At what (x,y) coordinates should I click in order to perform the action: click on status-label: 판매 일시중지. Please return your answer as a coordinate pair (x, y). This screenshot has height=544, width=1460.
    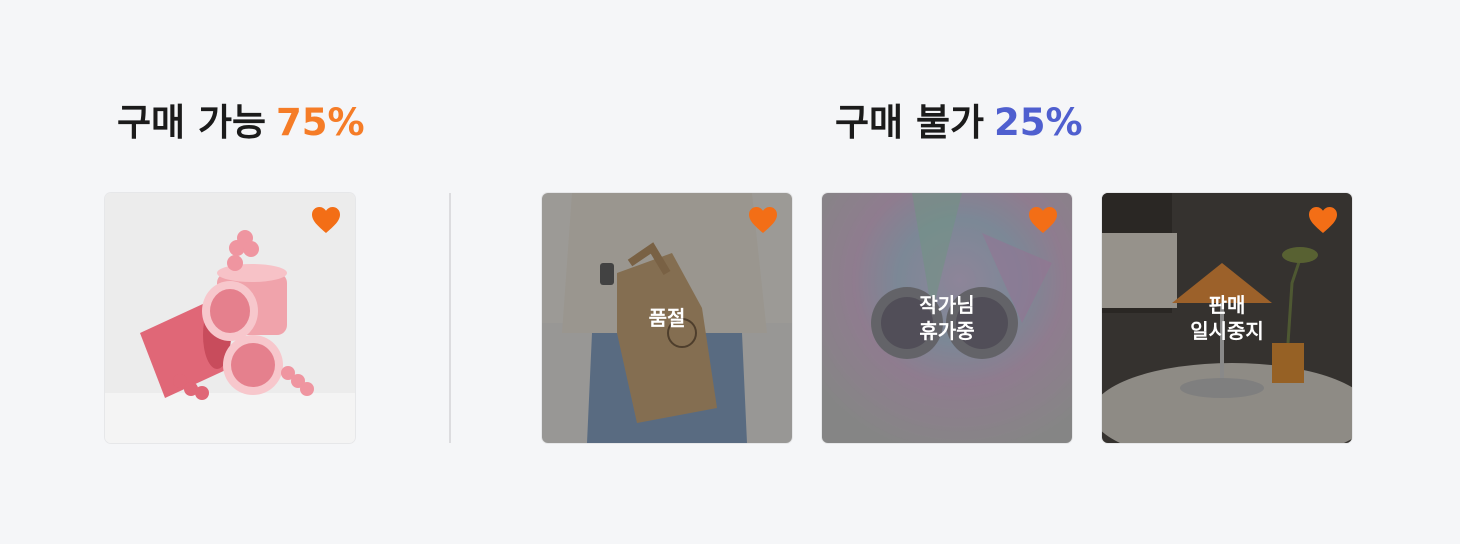
    Looking at the image, I should click on (1227, 318).